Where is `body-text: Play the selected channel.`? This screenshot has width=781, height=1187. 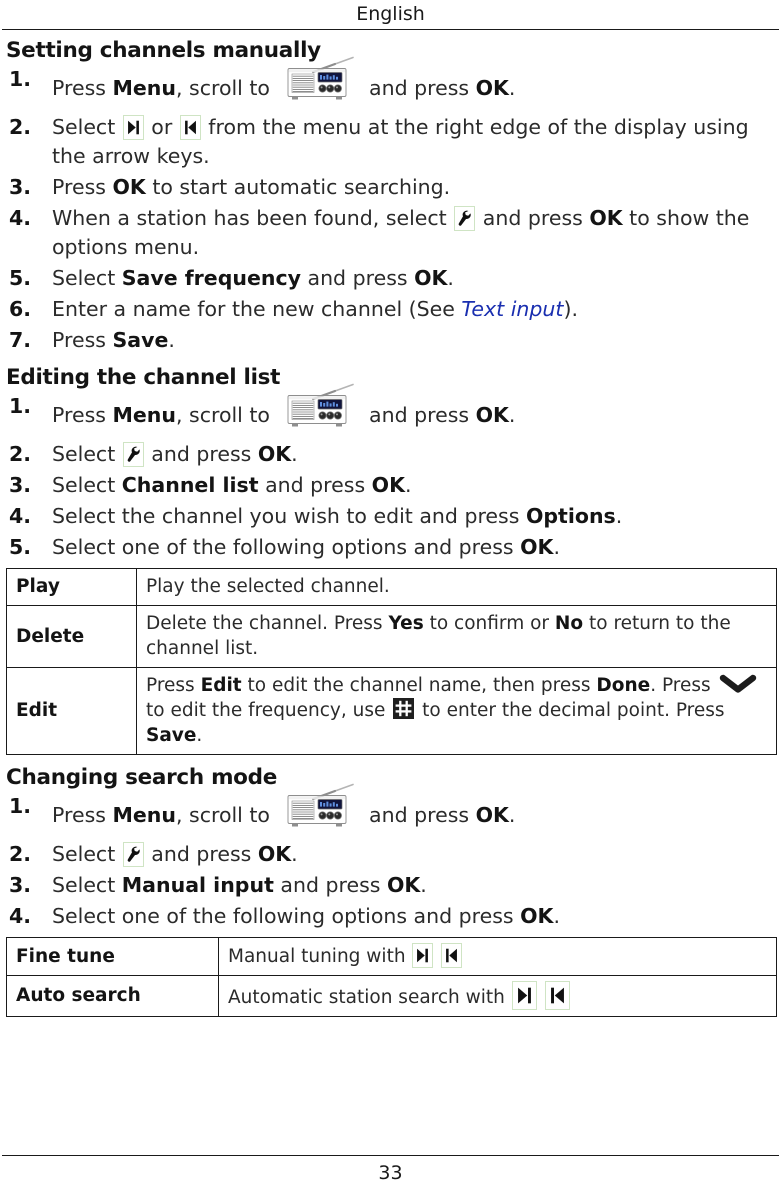
body-text: Play the selected channel. is located at coordinates (268, 586).